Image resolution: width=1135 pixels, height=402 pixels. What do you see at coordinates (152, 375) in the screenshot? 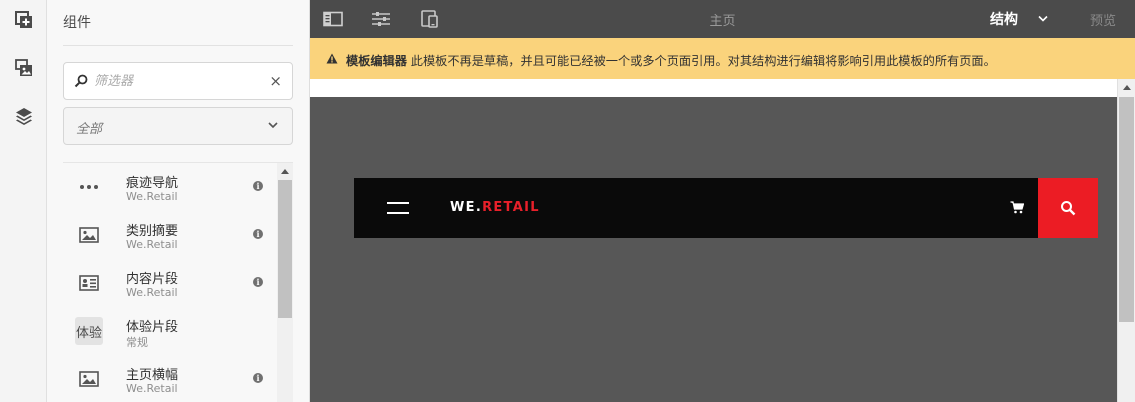
I see `component-name: 主页横幅` at bounding box center [152, 375].